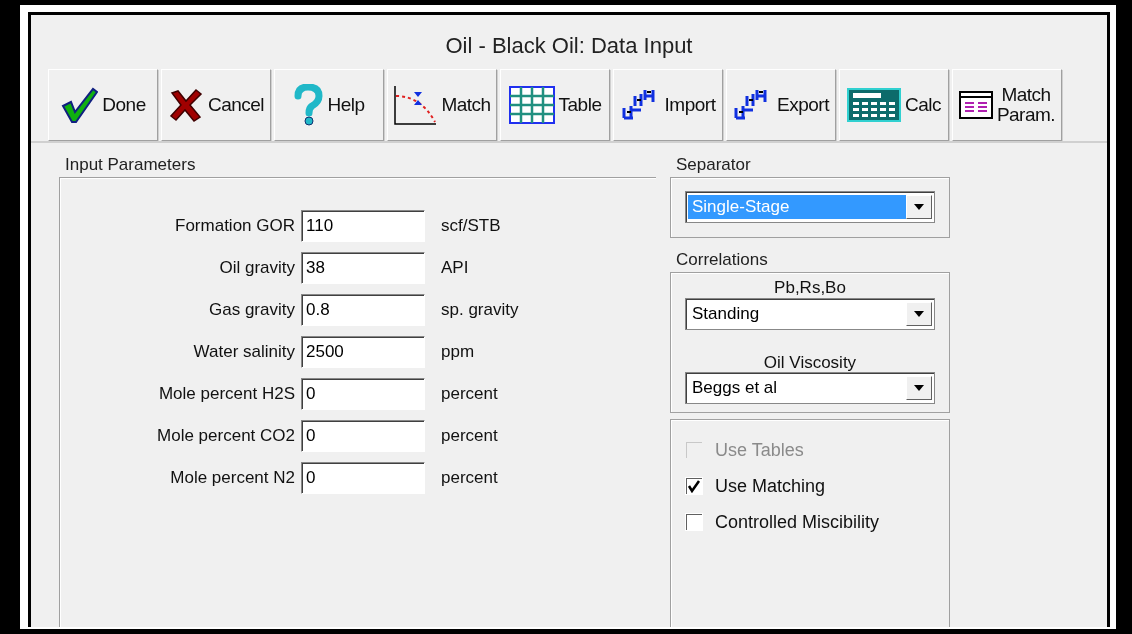 The image size is (1132, 634). What do you see at coordinates (185, 105) in the screenshot?
I see `cross-icon` at bounding box center [185, 105].